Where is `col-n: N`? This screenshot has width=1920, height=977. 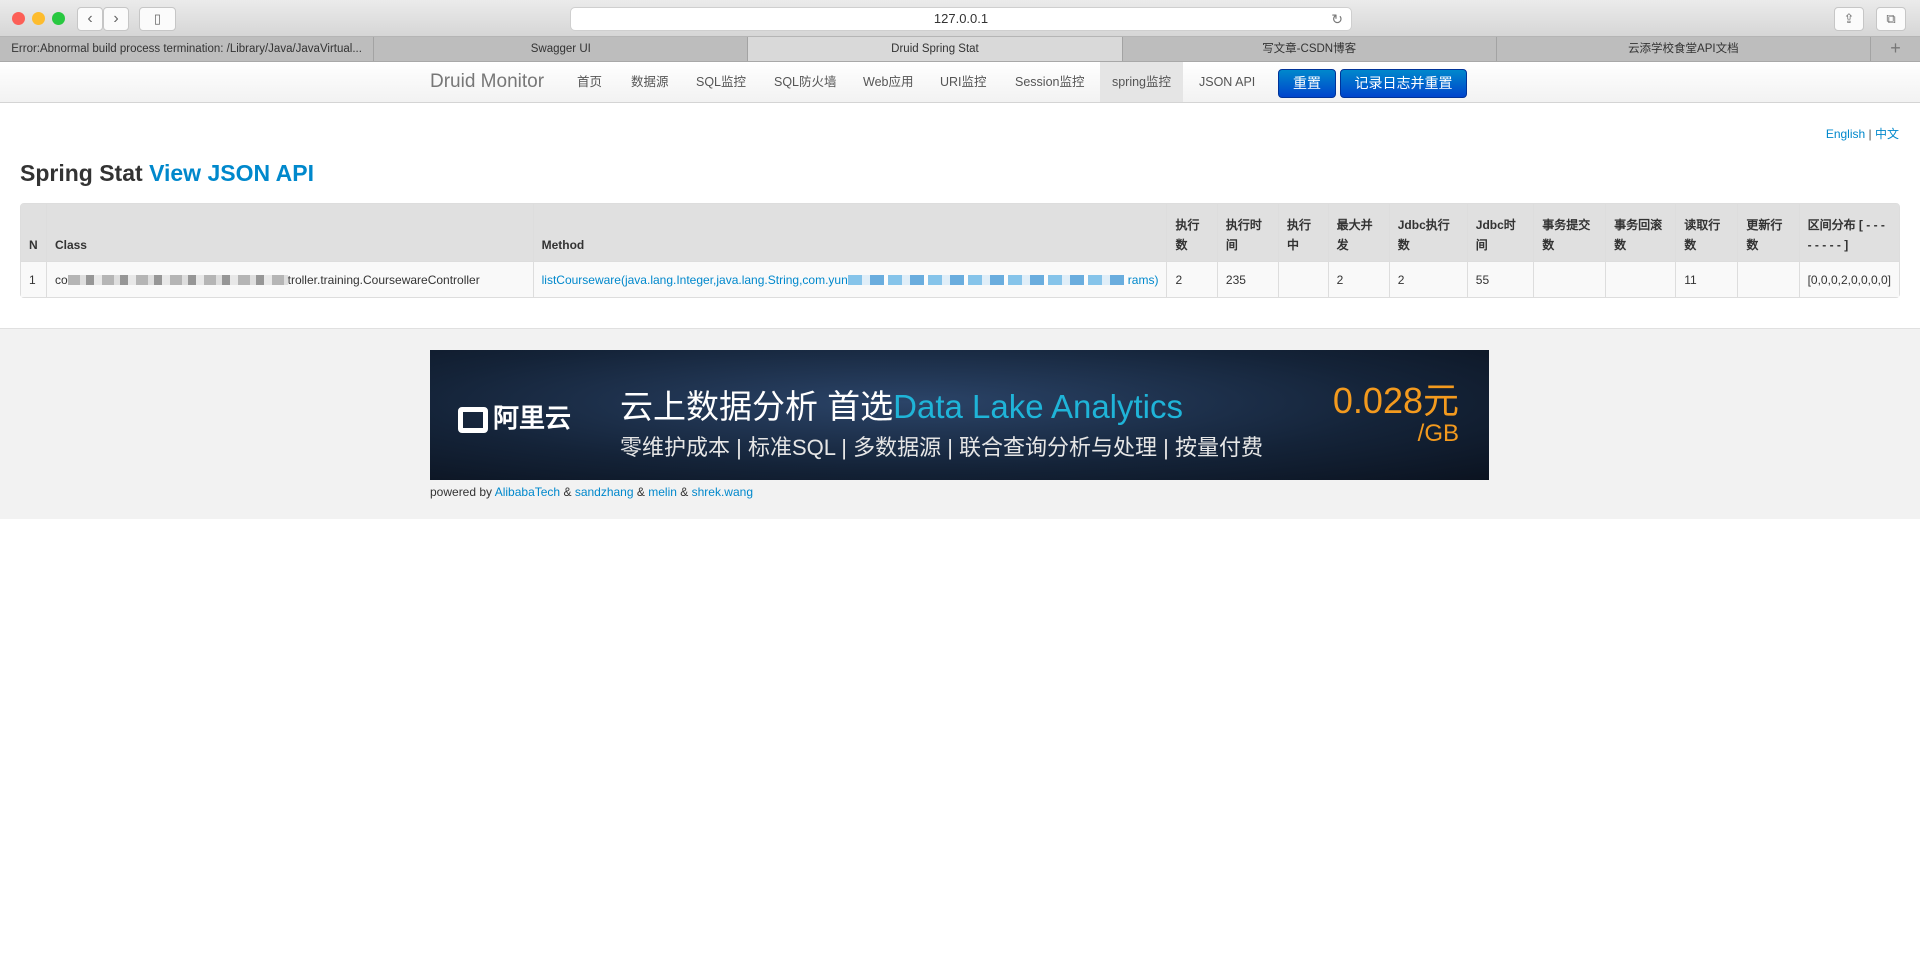
col-n: N is located at coordinates (33, 232).